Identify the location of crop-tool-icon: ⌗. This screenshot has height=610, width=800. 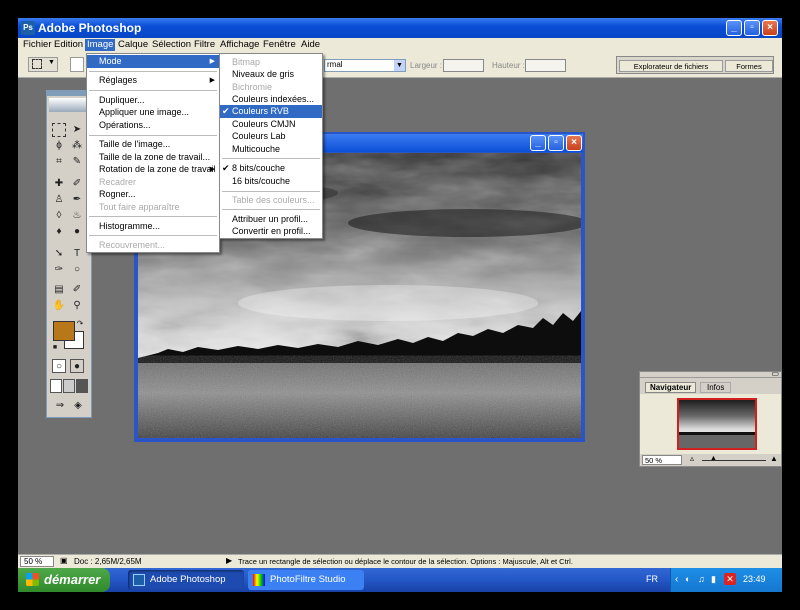
(59, 162).